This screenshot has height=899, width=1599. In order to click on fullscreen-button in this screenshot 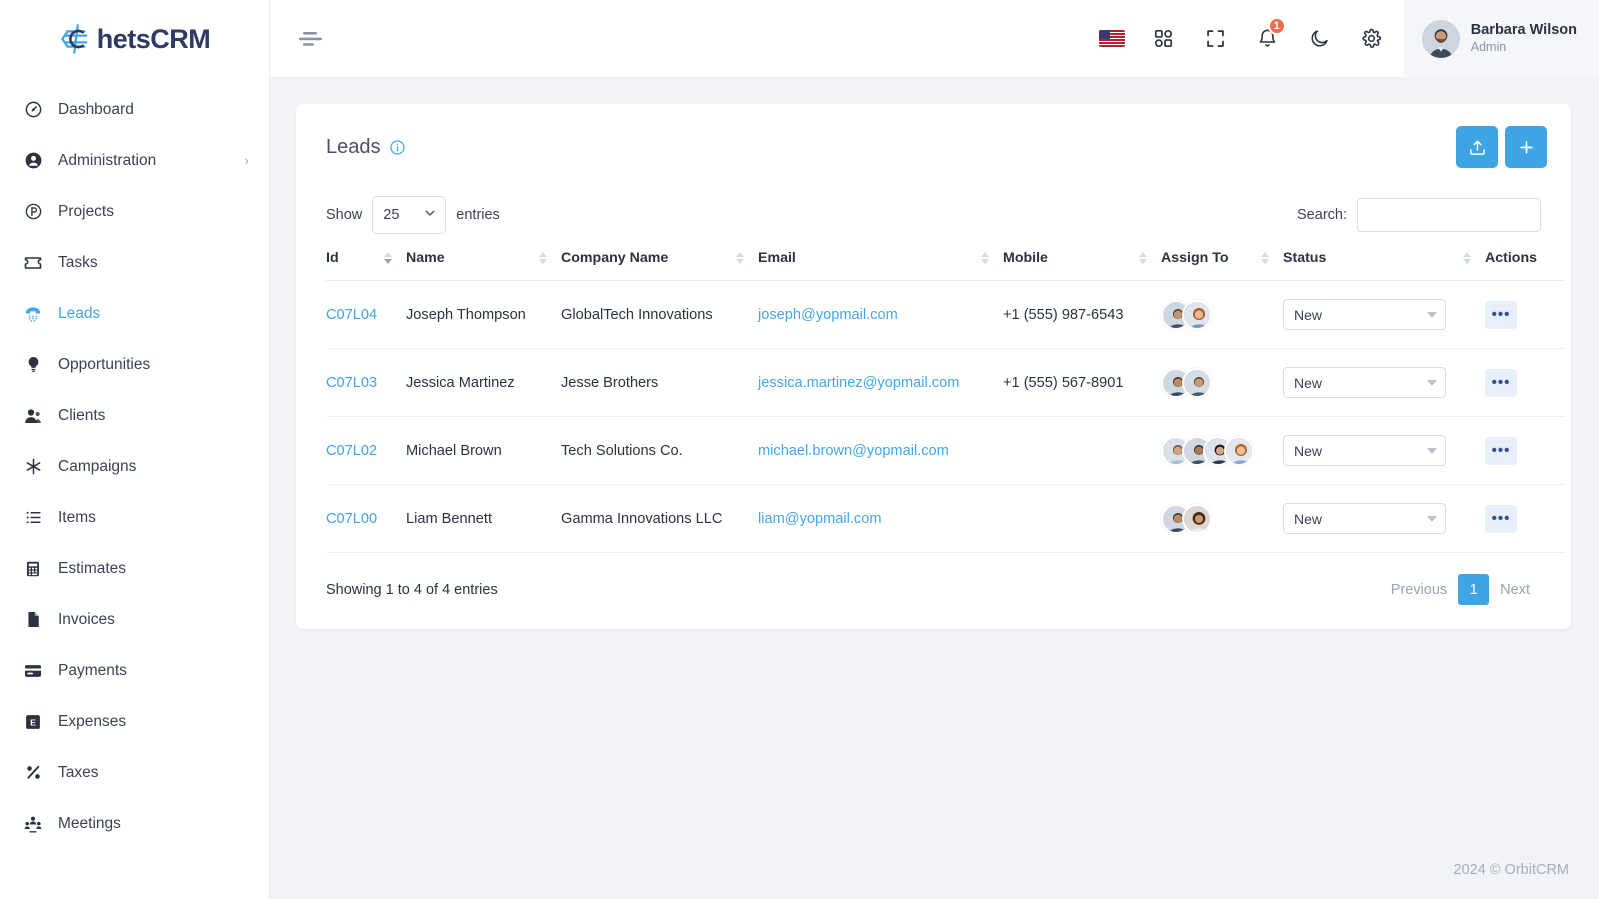, I will do `click(1216, 39)`.